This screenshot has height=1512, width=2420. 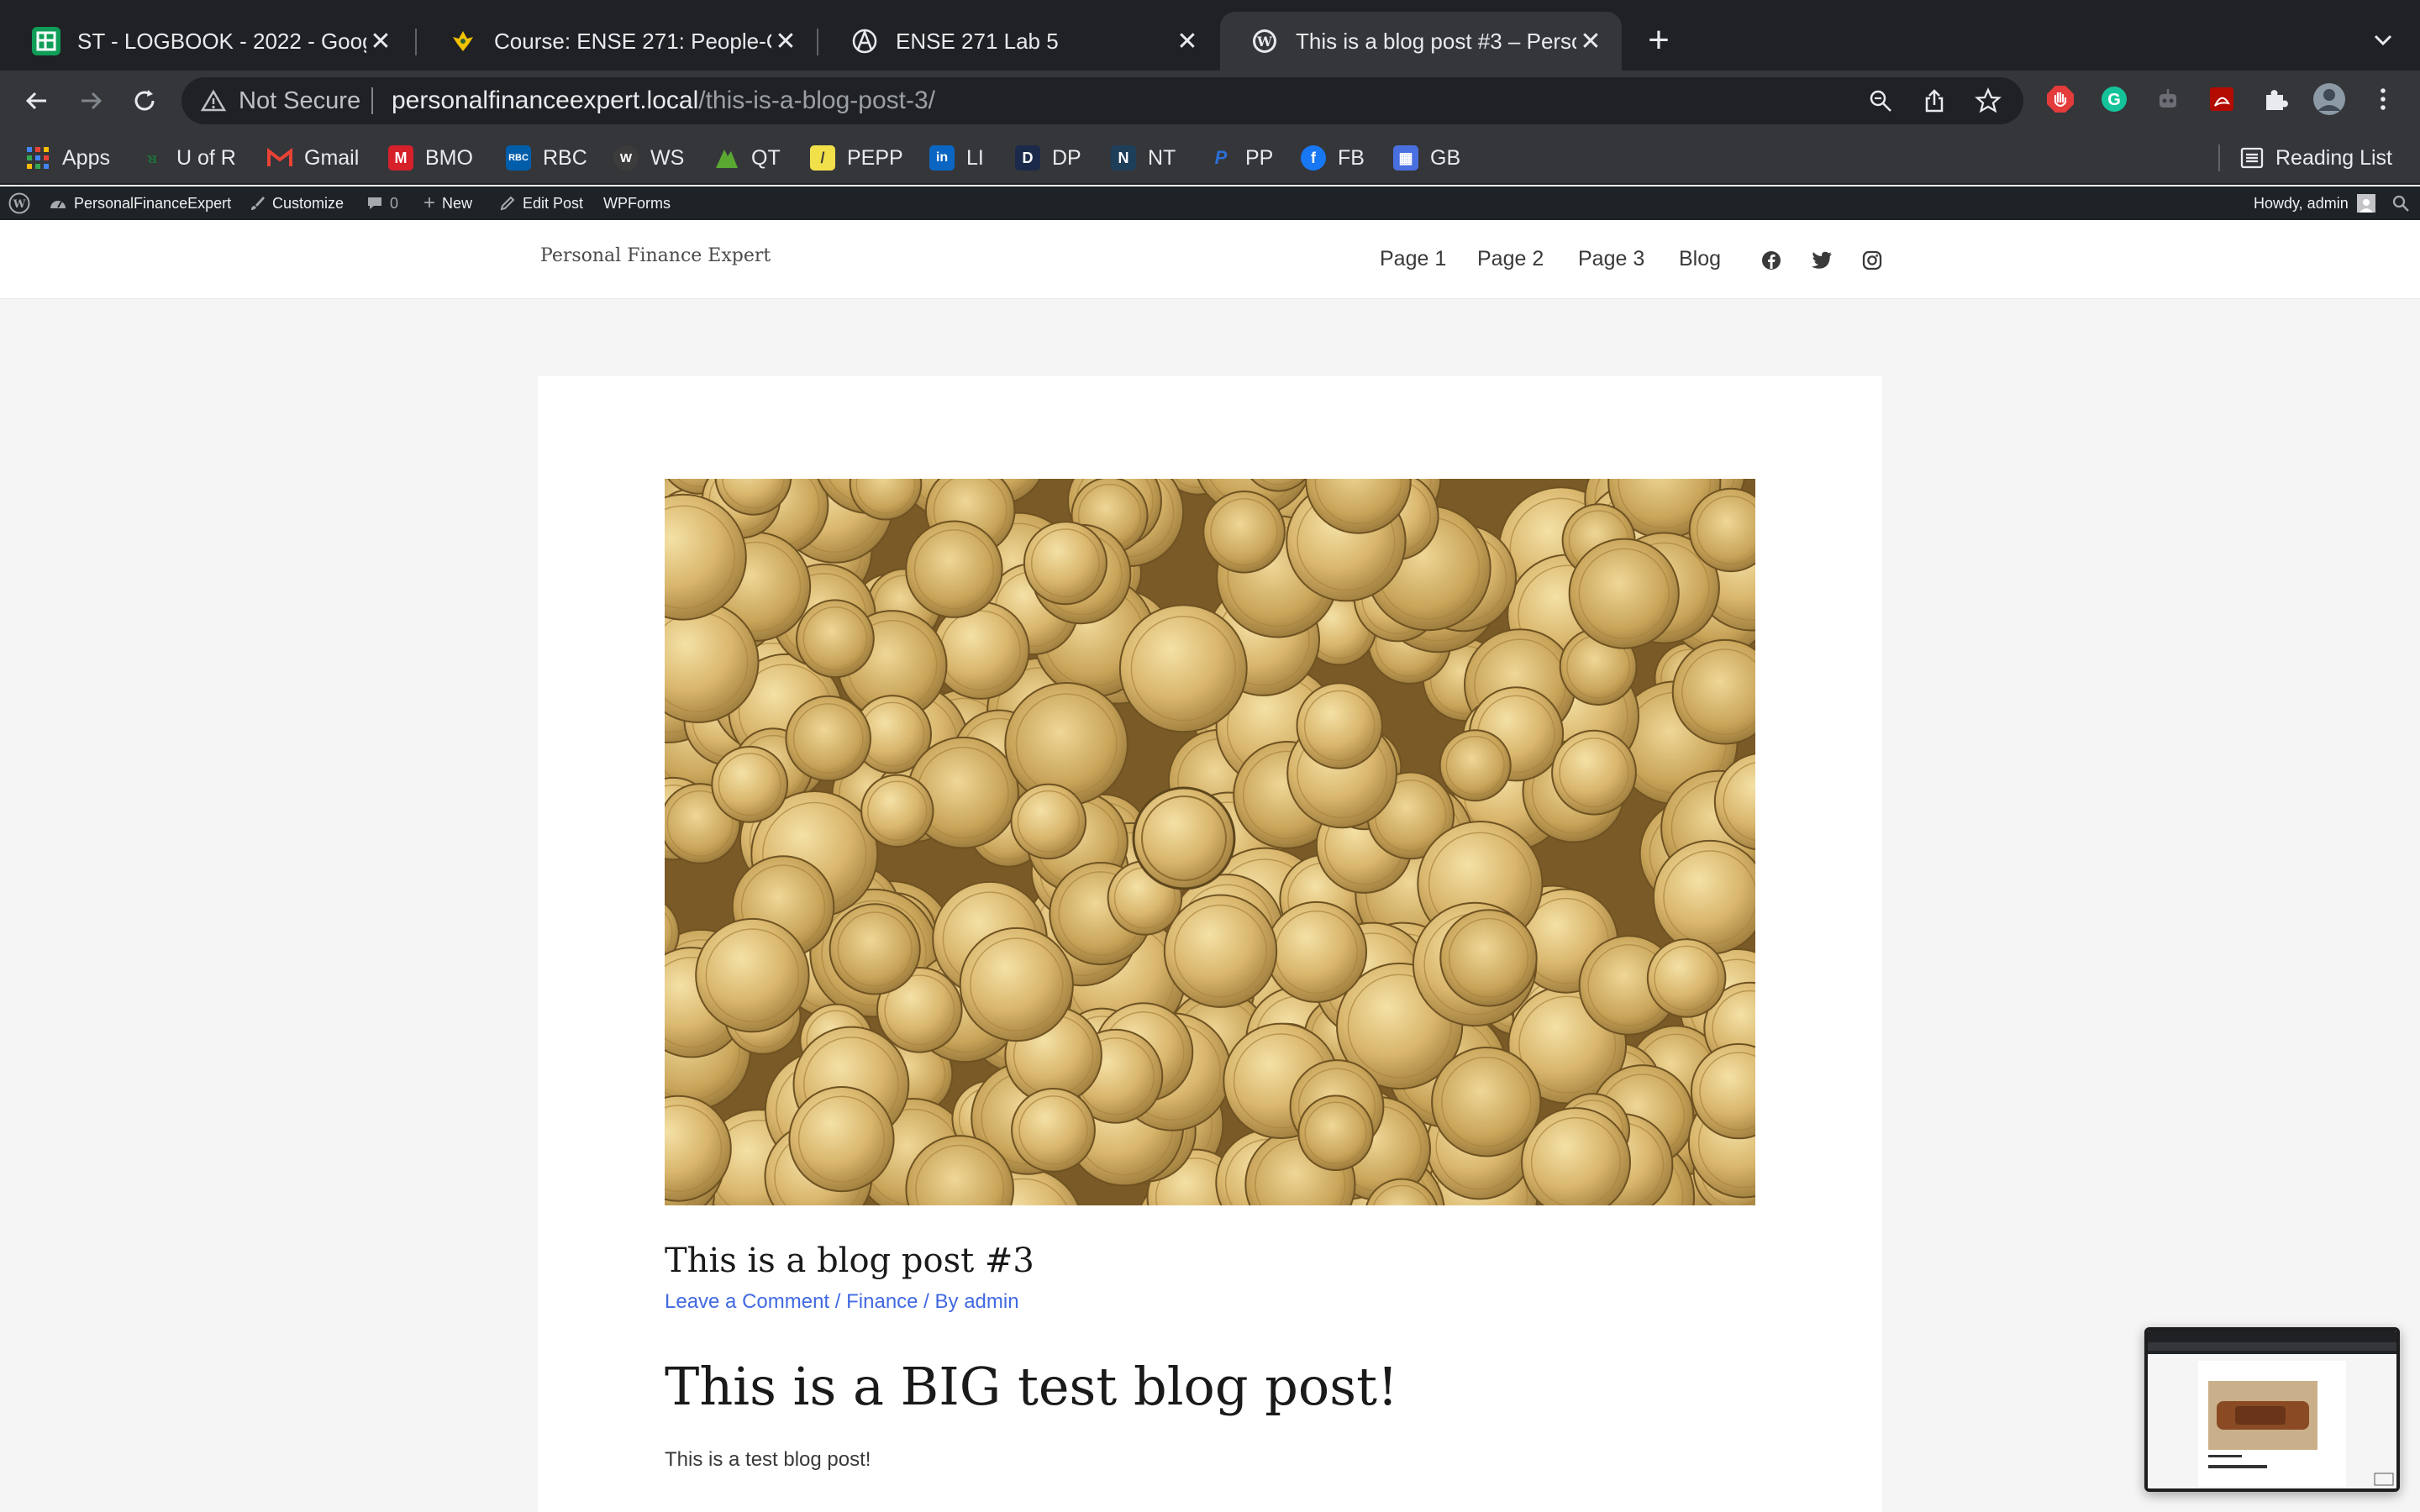 What do you see at coordinates (656, 255) in the screenshot?
I see `site-title-link: Personal Finance Expert` at bounding box center [656, 255].